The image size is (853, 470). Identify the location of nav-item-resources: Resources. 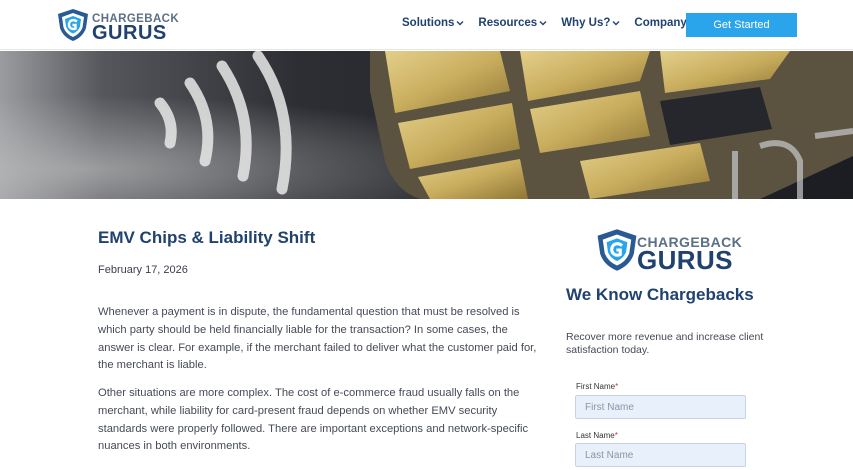
(512, 23).